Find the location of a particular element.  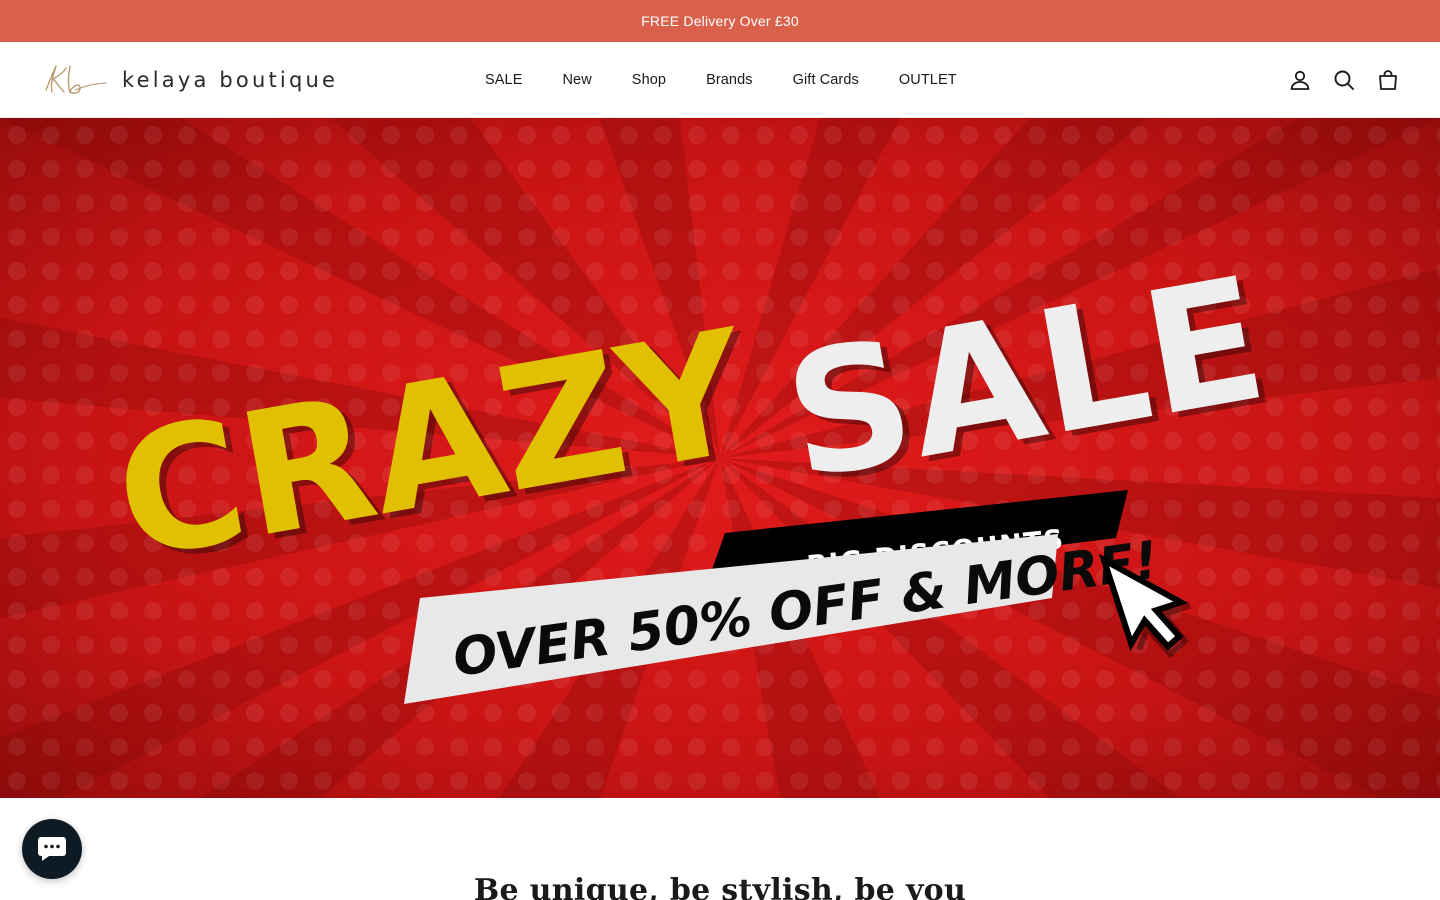

logo-wordmark: kelaya boutique is located at coordinates (230, 80).